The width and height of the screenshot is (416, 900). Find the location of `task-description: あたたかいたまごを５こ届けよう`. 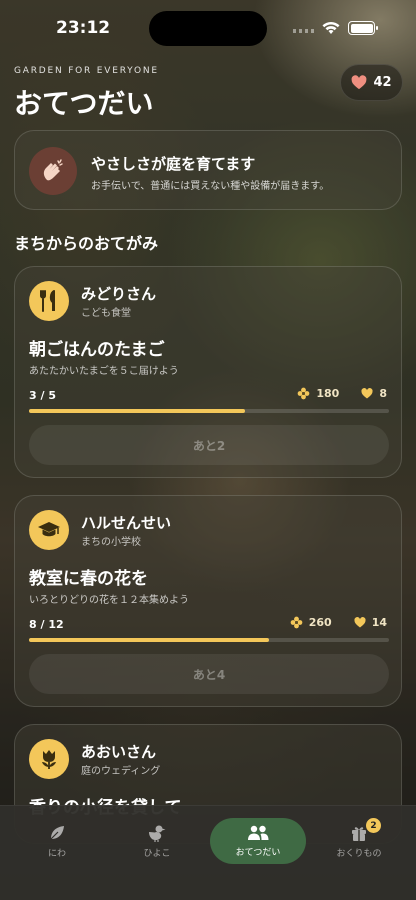

task-description: あたたかいたまごを５こ届けよう is located at coordinates (104, 371).